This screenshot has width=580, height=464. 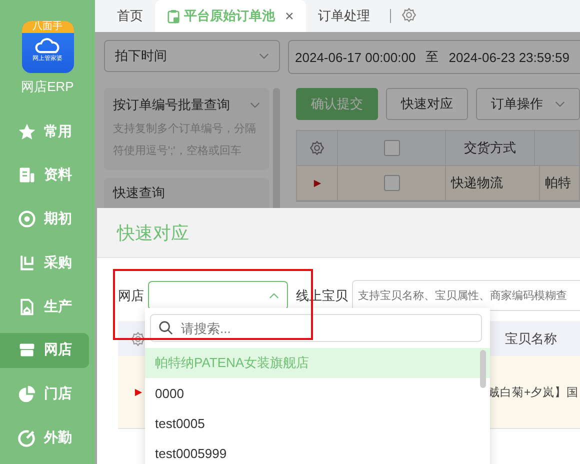 I want to click on tab: 平台原始订单池 ×, so click(x=230, y=16).